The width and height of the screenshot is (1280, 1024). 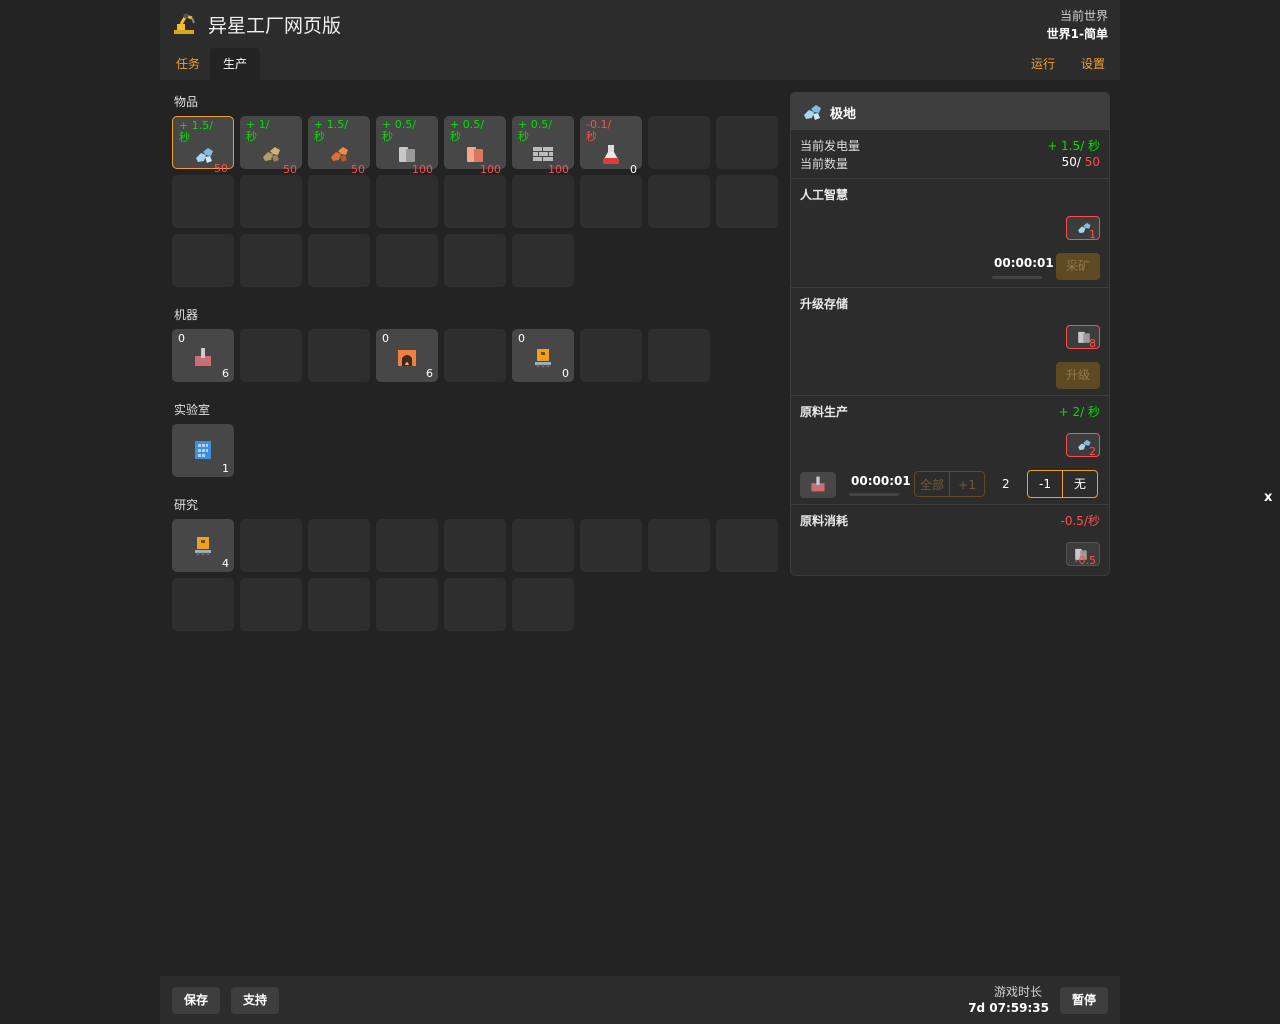 I want to click on tab-run: 运行, so click(x=1043, y=64).